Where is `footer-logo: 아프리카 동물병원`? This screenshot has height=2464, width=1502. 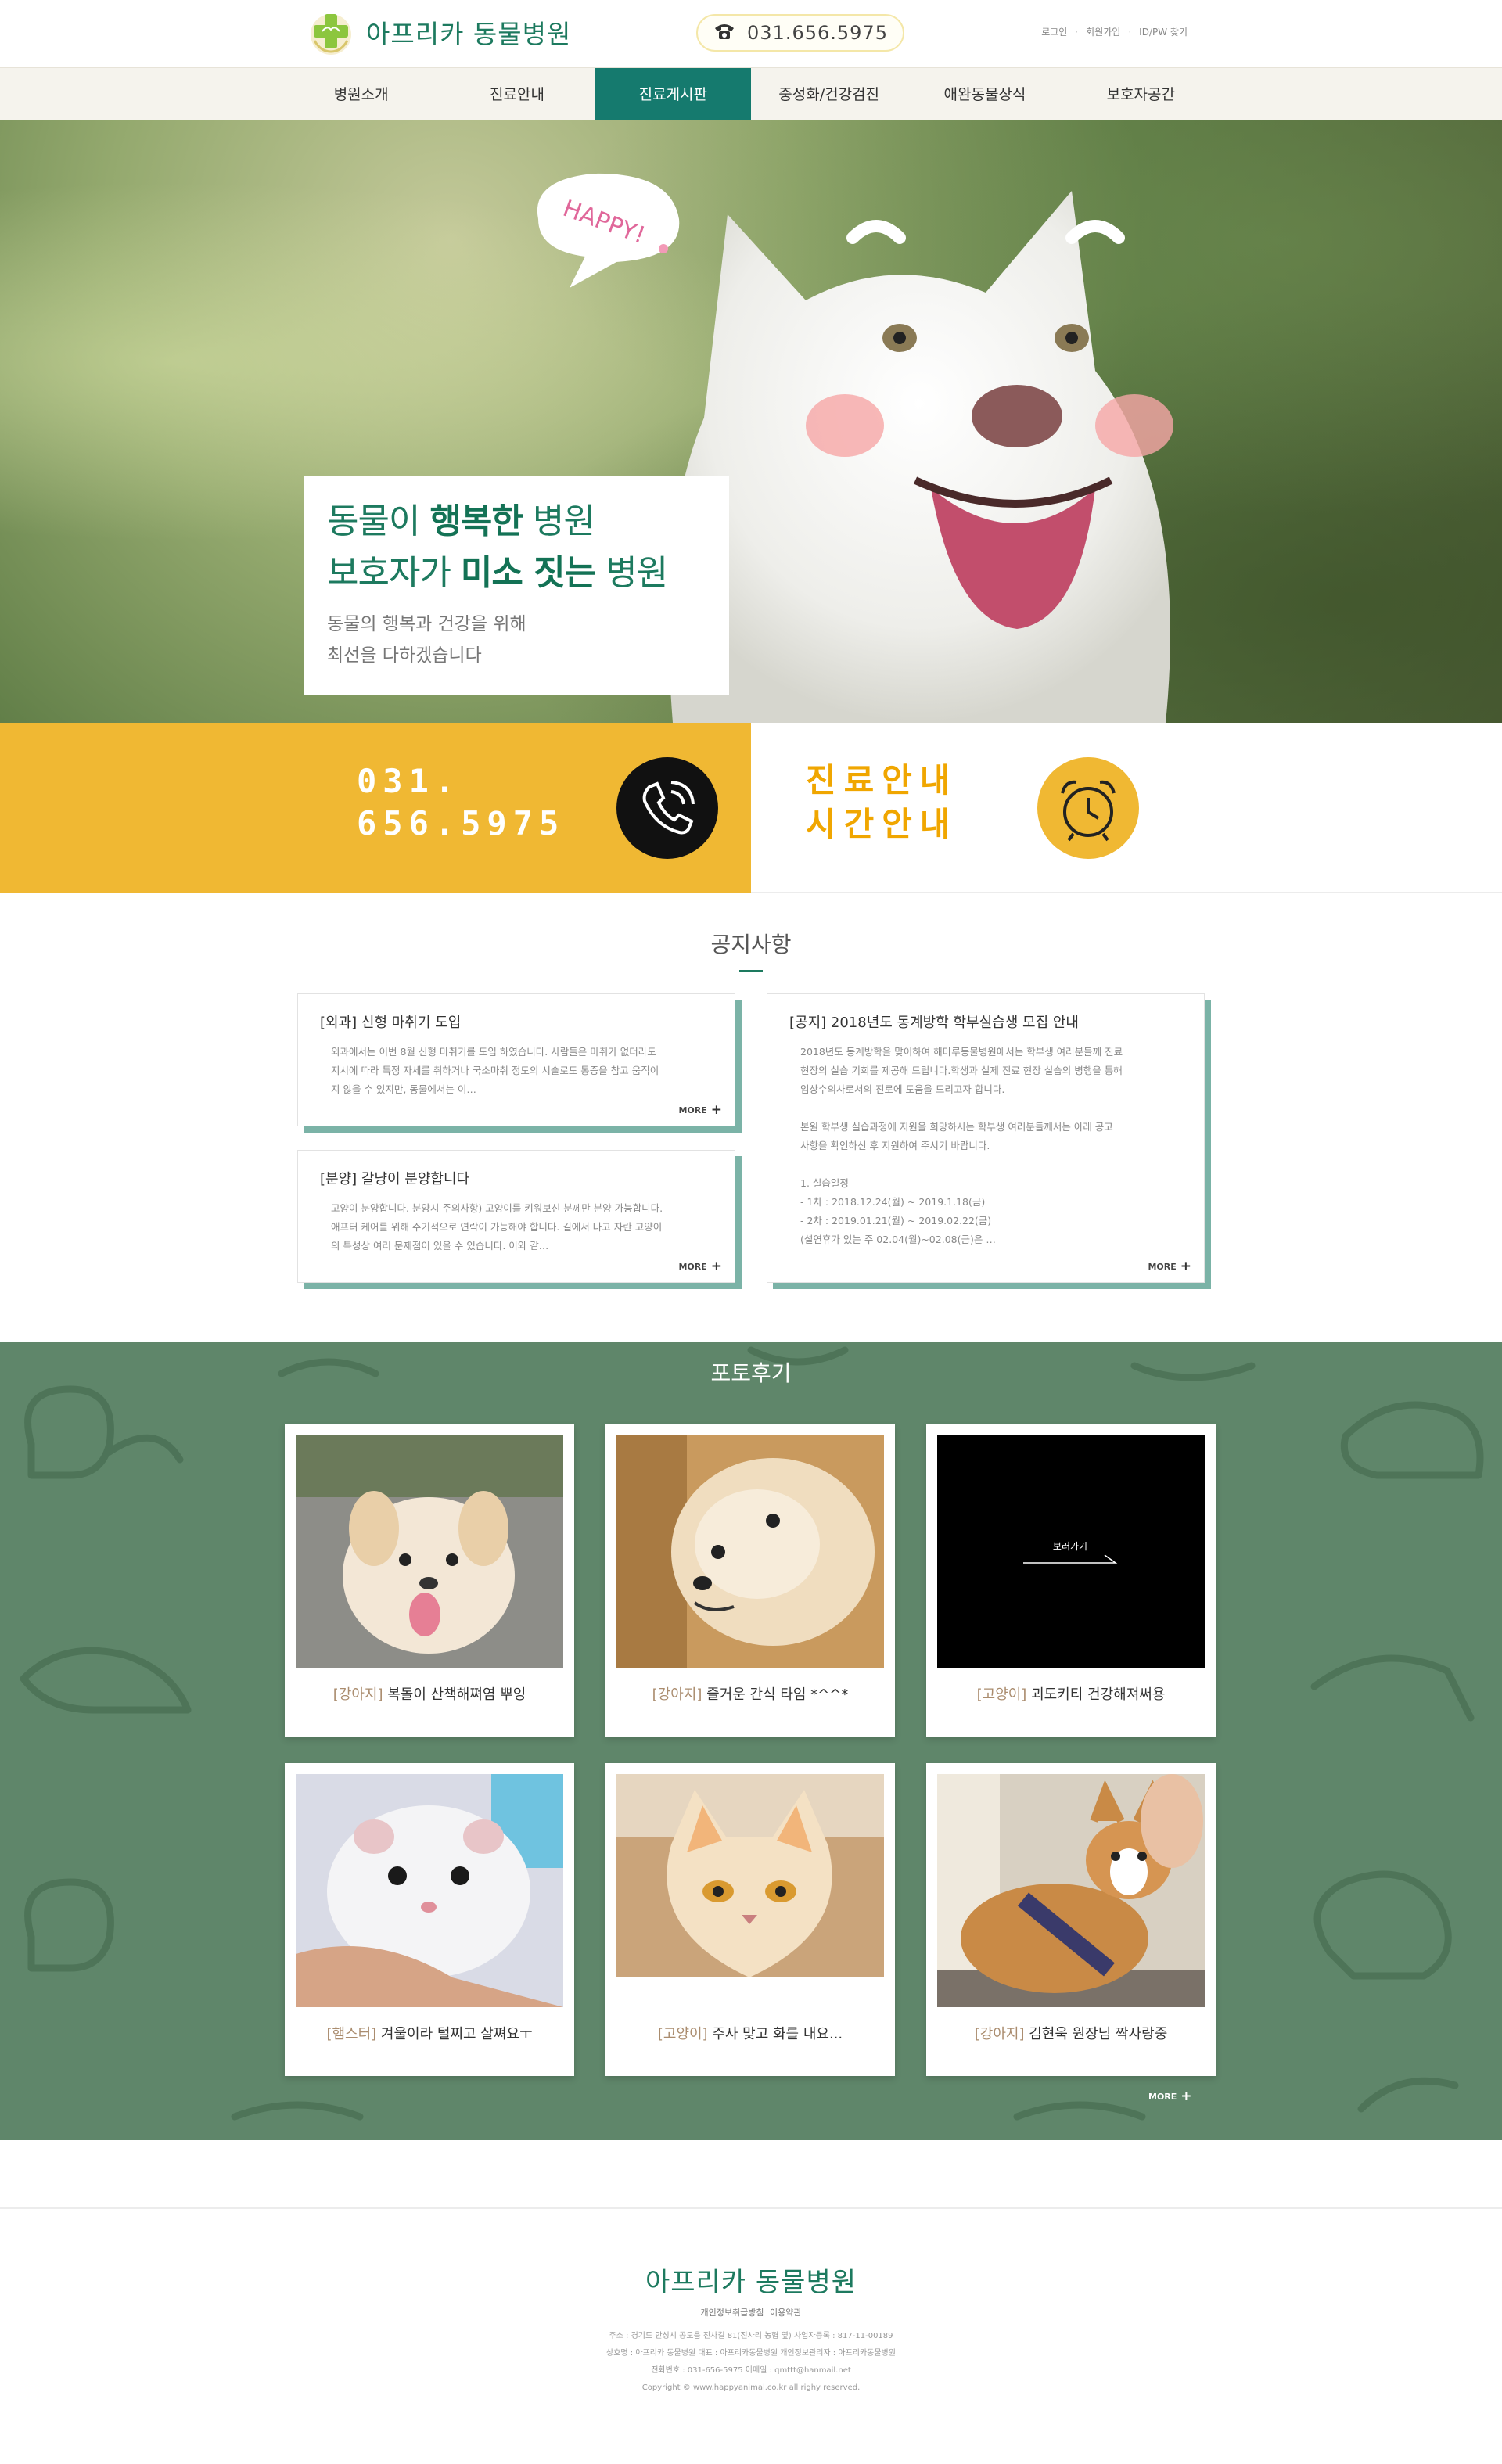
footer-logo: 아프리카 동물병원 is located at coordinates (751, 2280).